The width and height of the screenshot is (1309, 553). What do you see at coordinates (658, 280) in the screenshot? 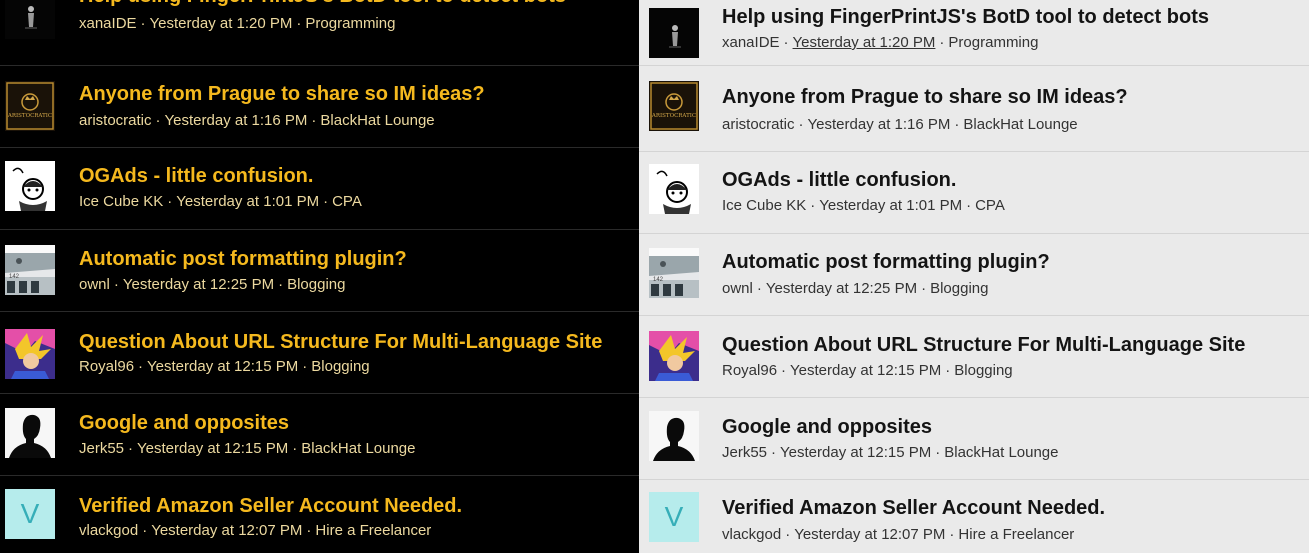
I see `svg-text: 142` at bounding box center [658, 280].